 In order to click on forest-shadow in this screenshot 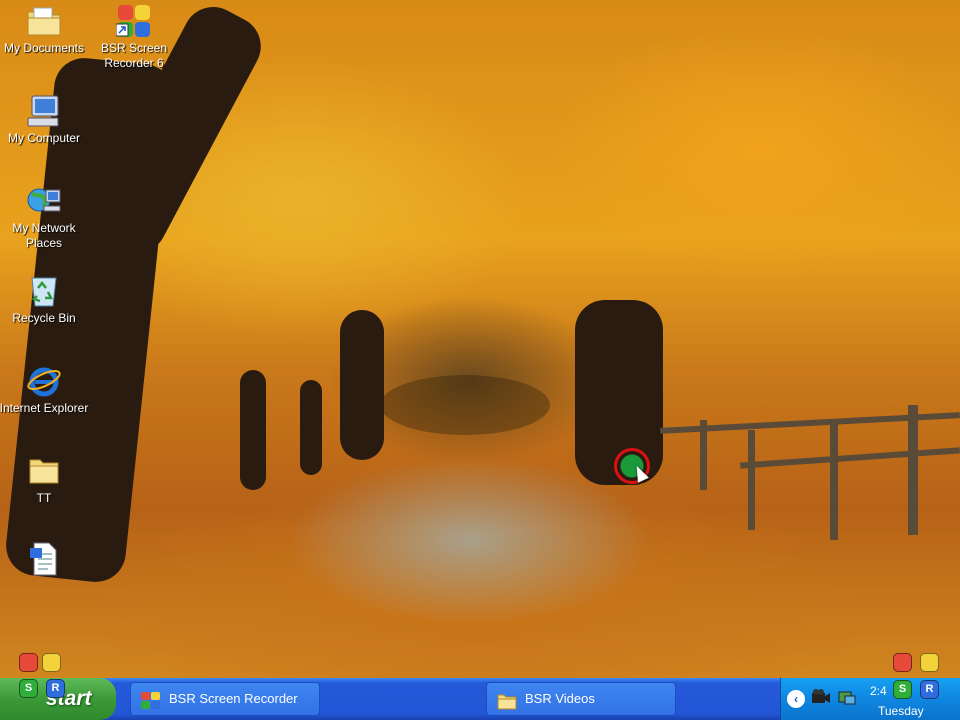, I will do `click(465, 405)`.